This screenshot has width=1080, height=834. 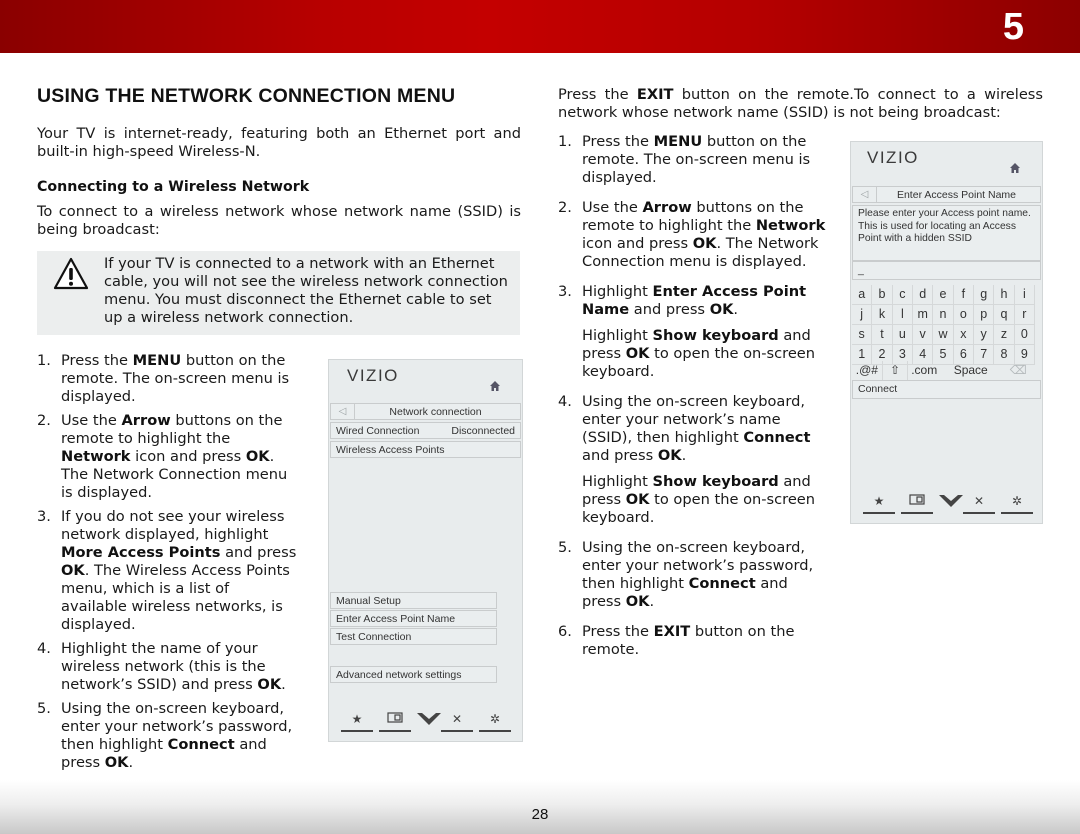 I want to click on right-step-6: 6. Press the EXIT button on the remote., so click(x=692, y=641).